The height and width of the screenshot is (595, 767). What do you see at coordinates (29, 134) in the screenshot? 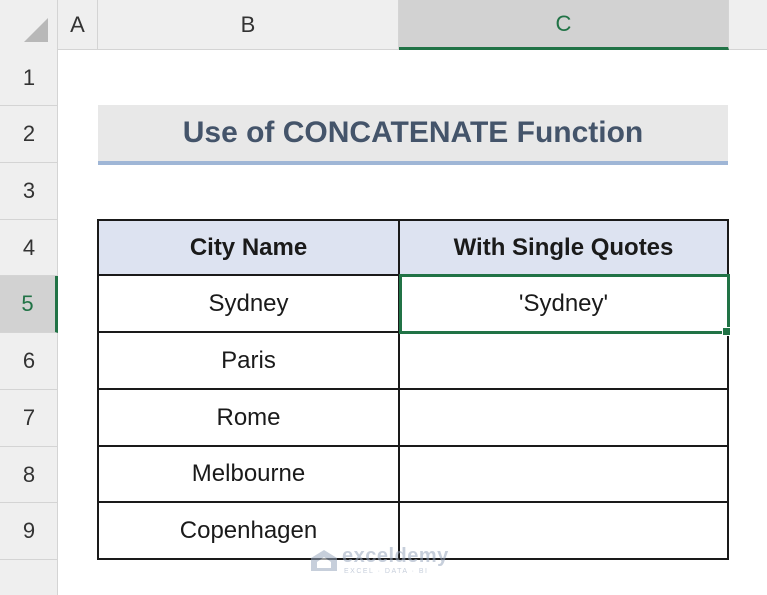
I see `row-header-2: 2` at bounding box center [29, 134].